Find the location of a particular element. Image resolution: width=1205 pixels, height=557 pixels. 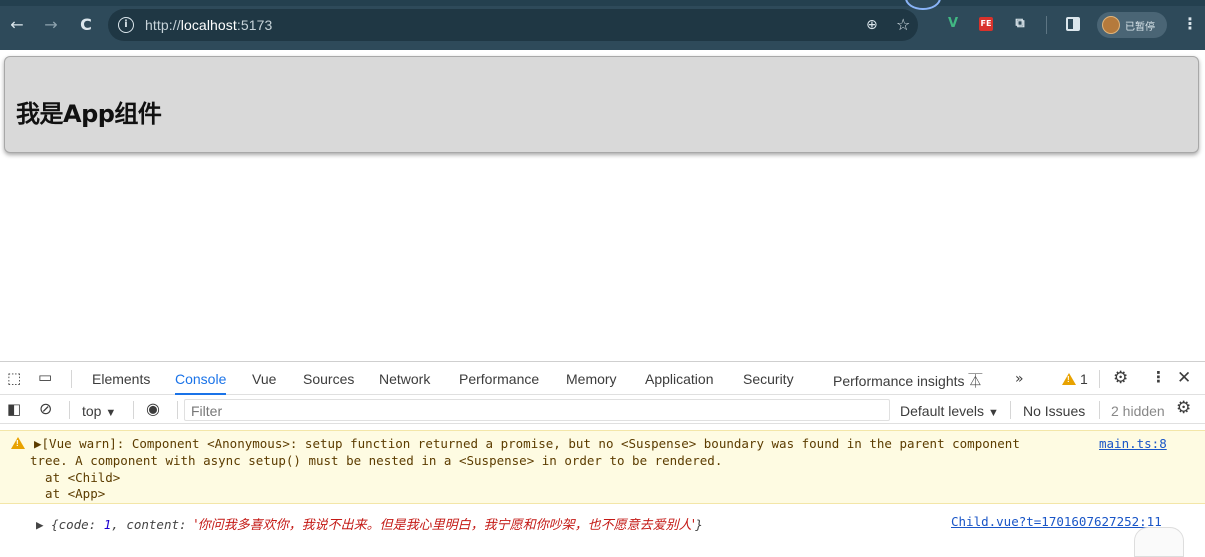

forward-icon: → is located at coordinates (51, 25).